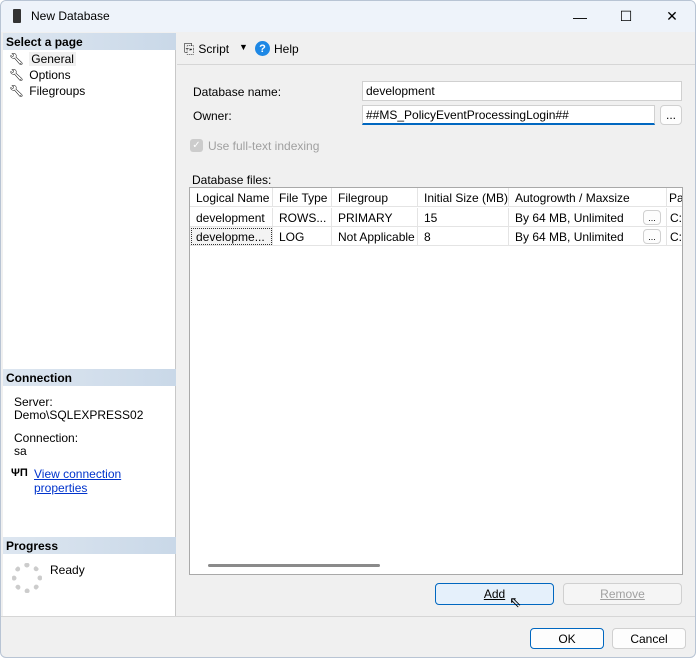 Image resolution: width=696 pixels, height=658 pixels. I want to click on database-files-label: Database files:, so click(232, 180).